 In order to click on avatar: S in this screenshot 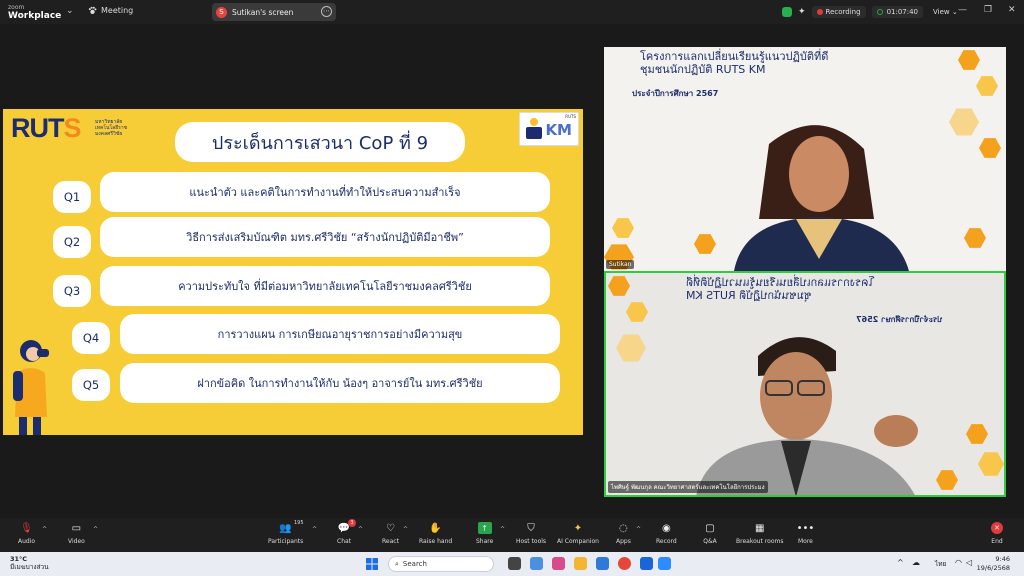, I will do `click(221, 12)`.